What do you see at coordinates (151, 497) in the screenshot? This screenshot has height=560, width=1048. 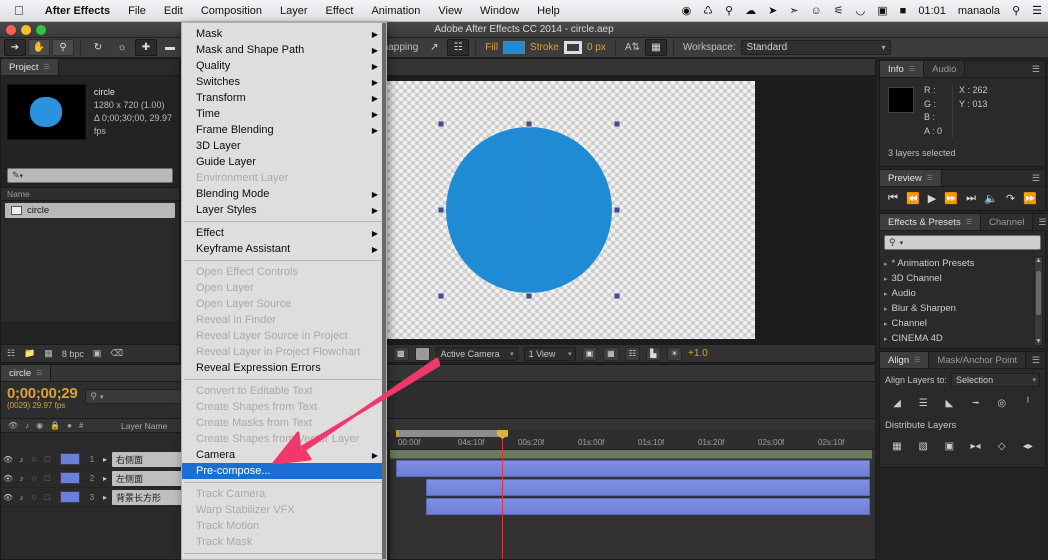 I see `layer-name: 背景长方形` at bounding box center [151, 497].